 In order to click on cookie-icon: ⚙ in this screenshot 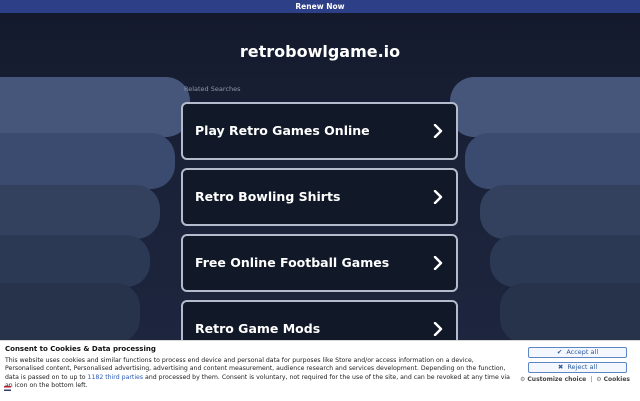, I will do `click(599, 379)`.